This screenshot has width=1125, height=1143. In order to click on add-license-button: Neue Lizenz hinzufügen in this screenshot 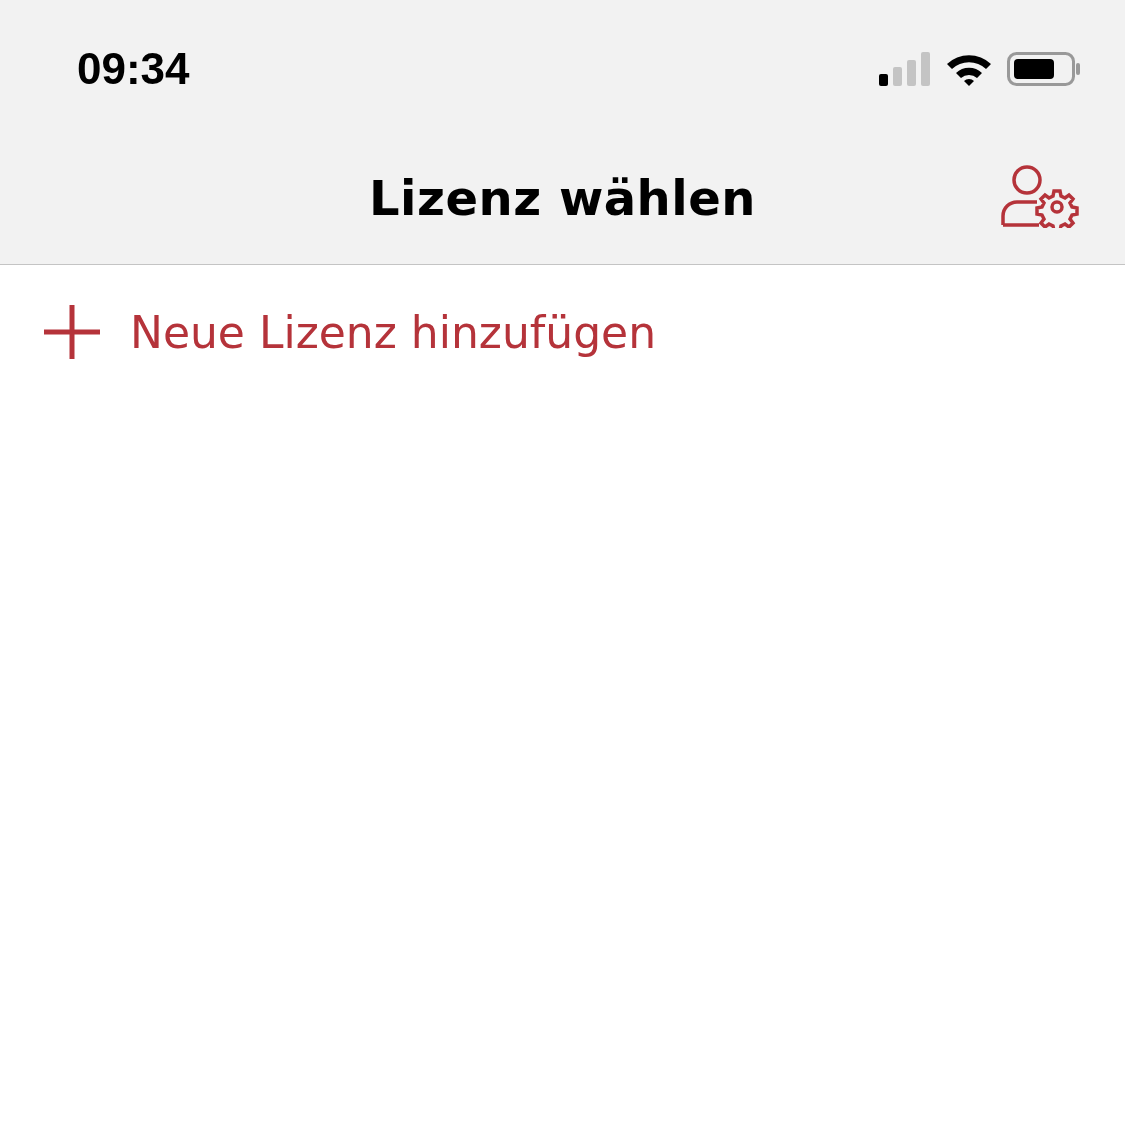, I will do `click(350, 332)`.